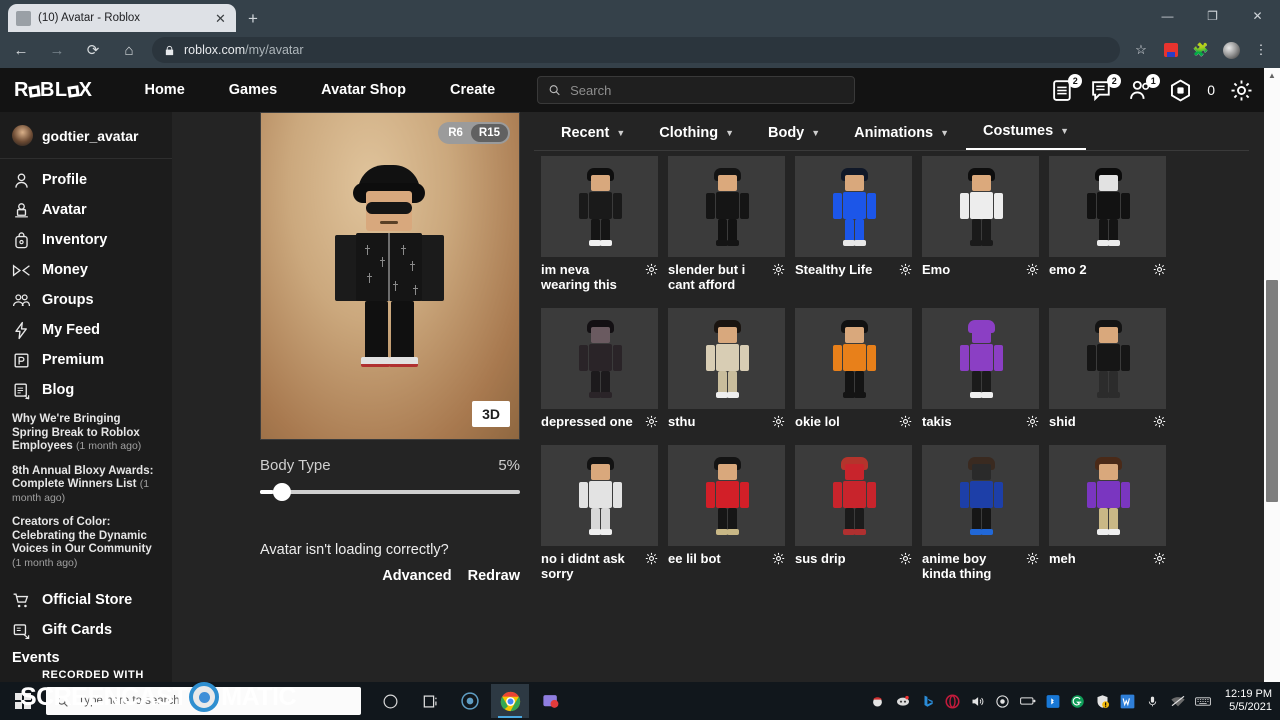 The width and height of the screenshot is (1280, 720). I want to click on friends-icon: 1, so click(1145, 88).